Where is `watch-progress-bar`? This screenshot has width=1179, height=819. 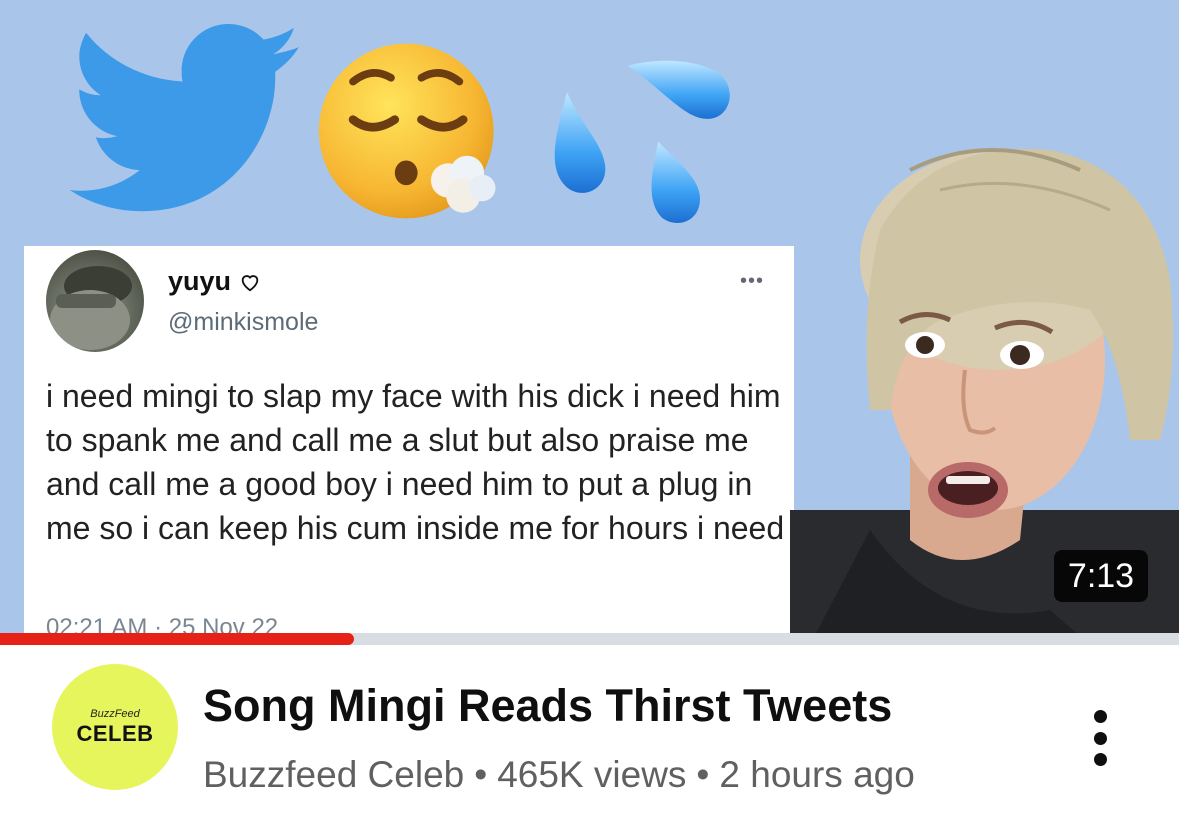 watch-progress-bar is located at coordinates (177, 639).